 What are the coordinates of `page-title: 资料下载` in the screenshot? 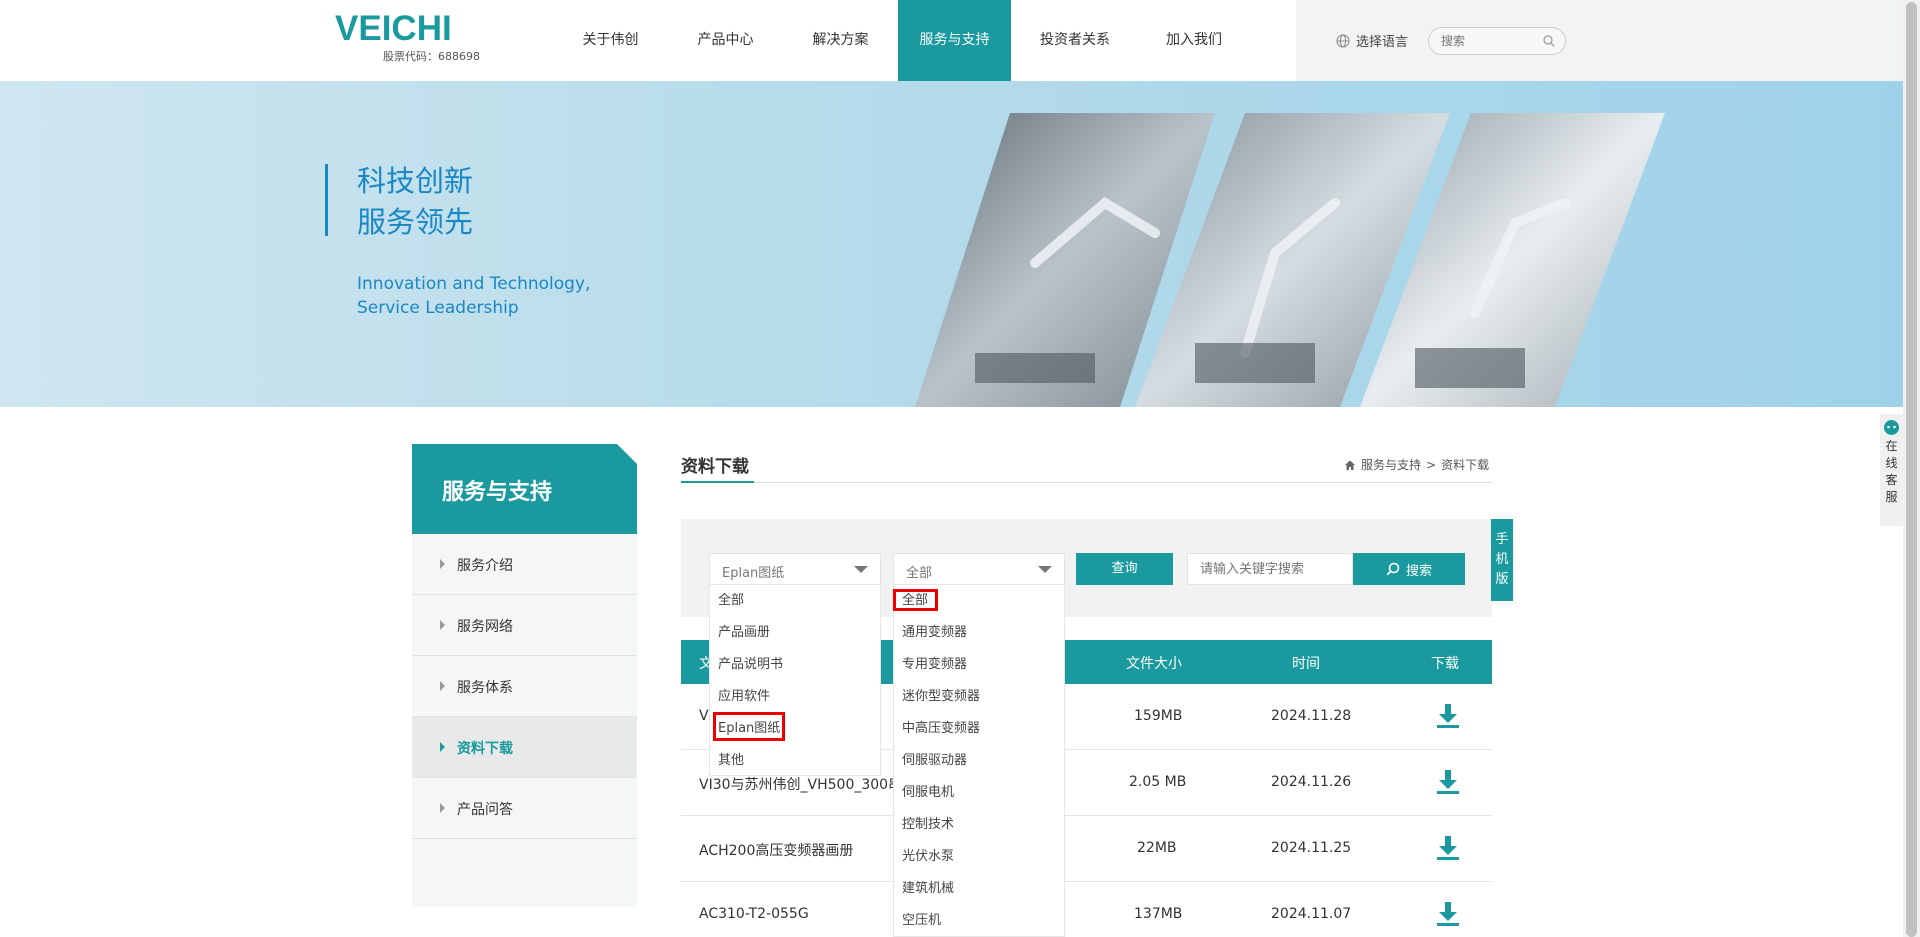 It's located at (715, 467).